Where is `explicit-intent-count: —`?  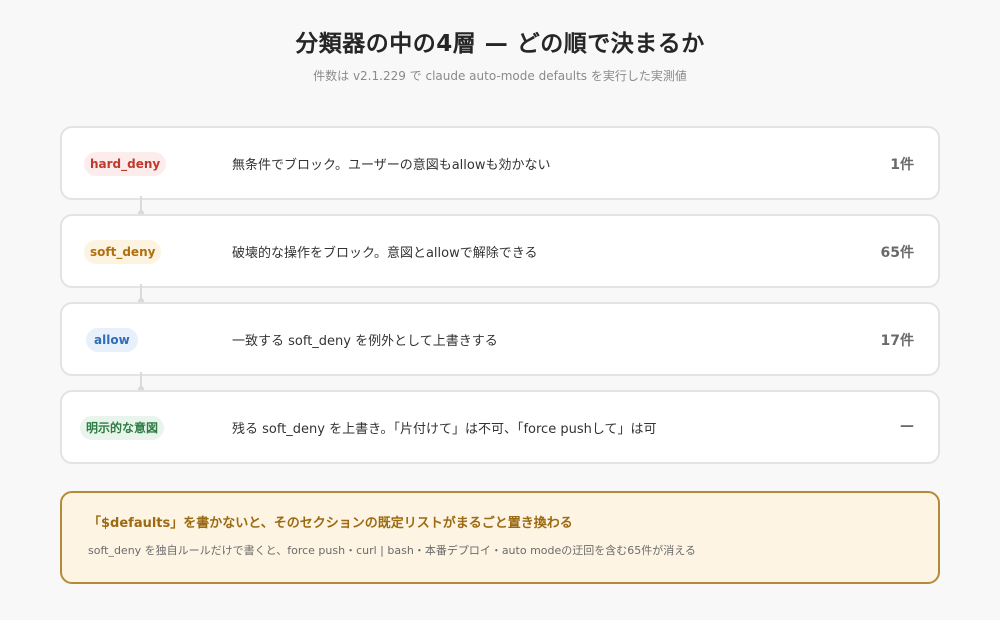 explicit-intent-count: — is located at coordinates (907, 426).